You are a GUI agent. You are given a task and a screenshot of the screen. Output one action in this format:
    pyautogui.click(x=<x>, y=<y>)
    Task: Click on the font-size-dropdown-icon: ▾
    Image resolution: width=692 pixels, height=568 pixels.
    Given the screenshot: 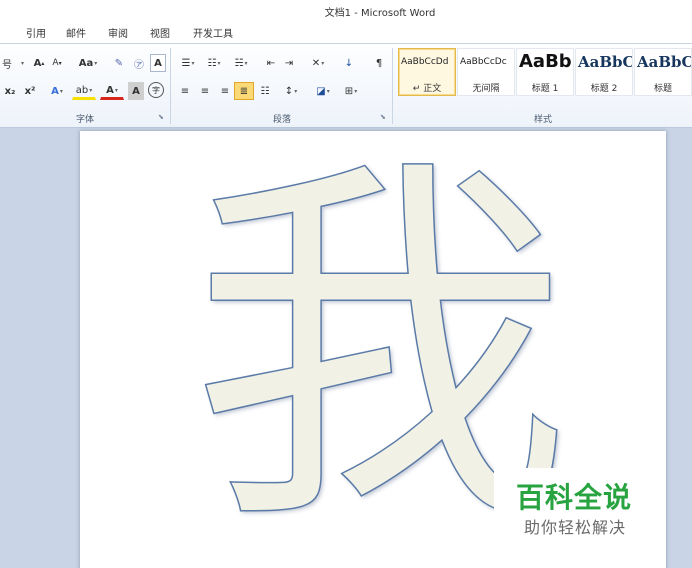 What is the action you would take?
    pyautogui.click(x=22, y=63)
    